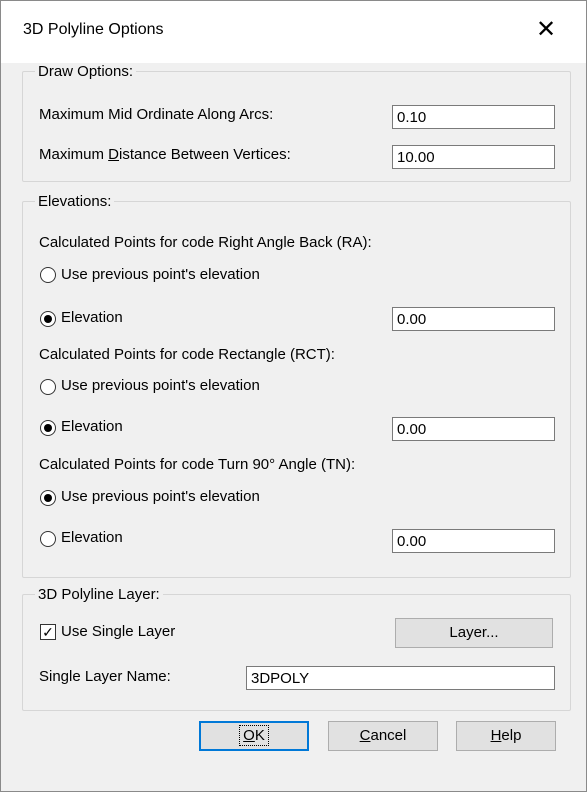  Describe the element at coordinates (48, 387) in the screenshot. I see `rct-use-previous-radio` at that location.